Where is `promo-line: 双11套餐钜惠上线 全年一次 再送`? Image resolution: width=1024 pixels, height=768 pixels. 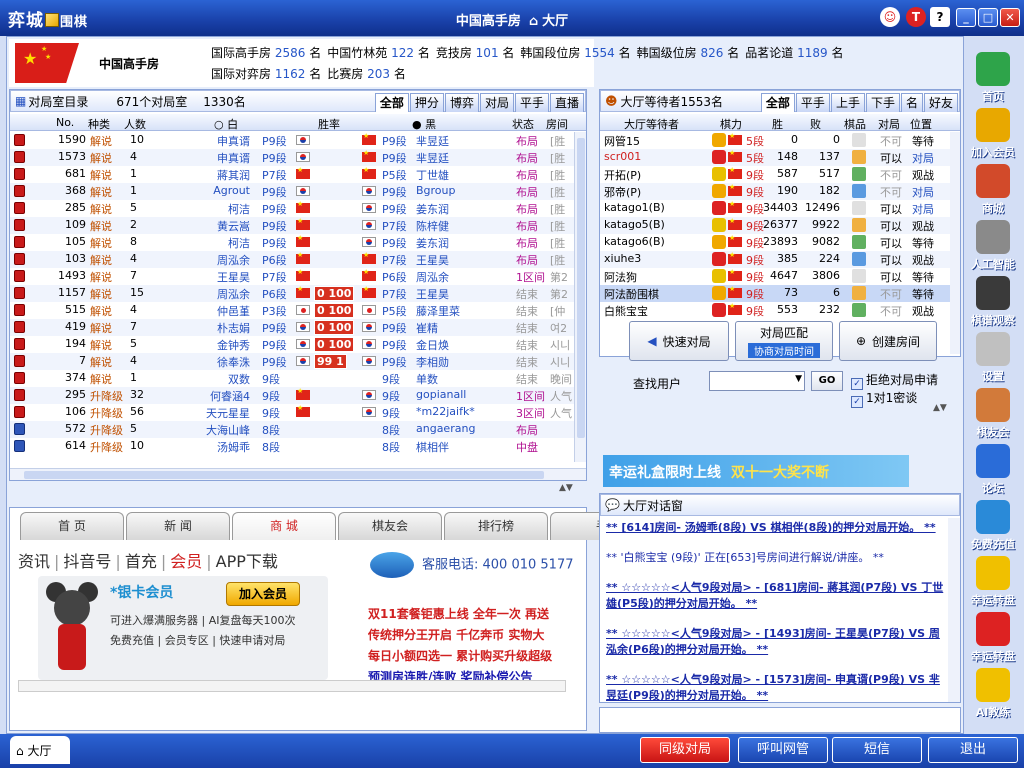 promo-line: 双11套餐钜惠上线 全年一次 再送 is located at coordinates (473, 614).